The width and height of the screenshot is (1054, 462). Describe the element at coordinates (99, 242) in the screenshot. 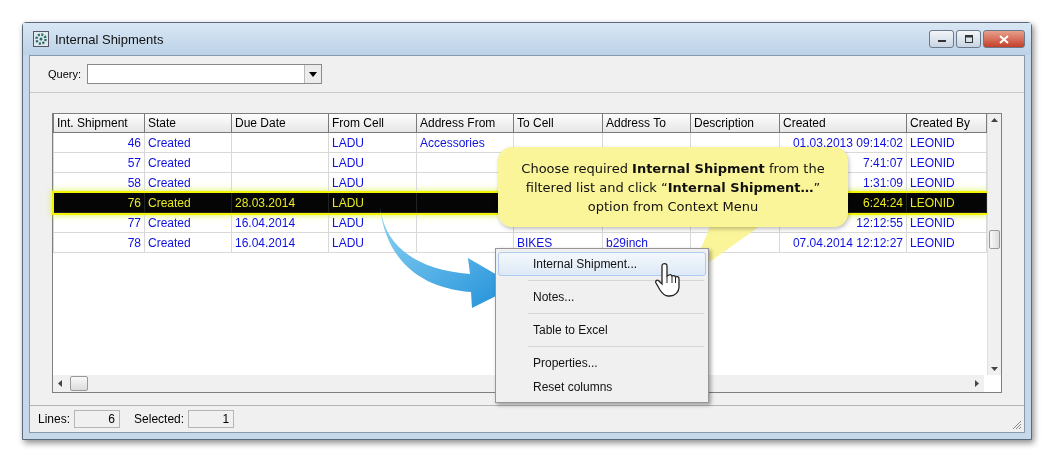

I see `table-cell: 78` at that location.